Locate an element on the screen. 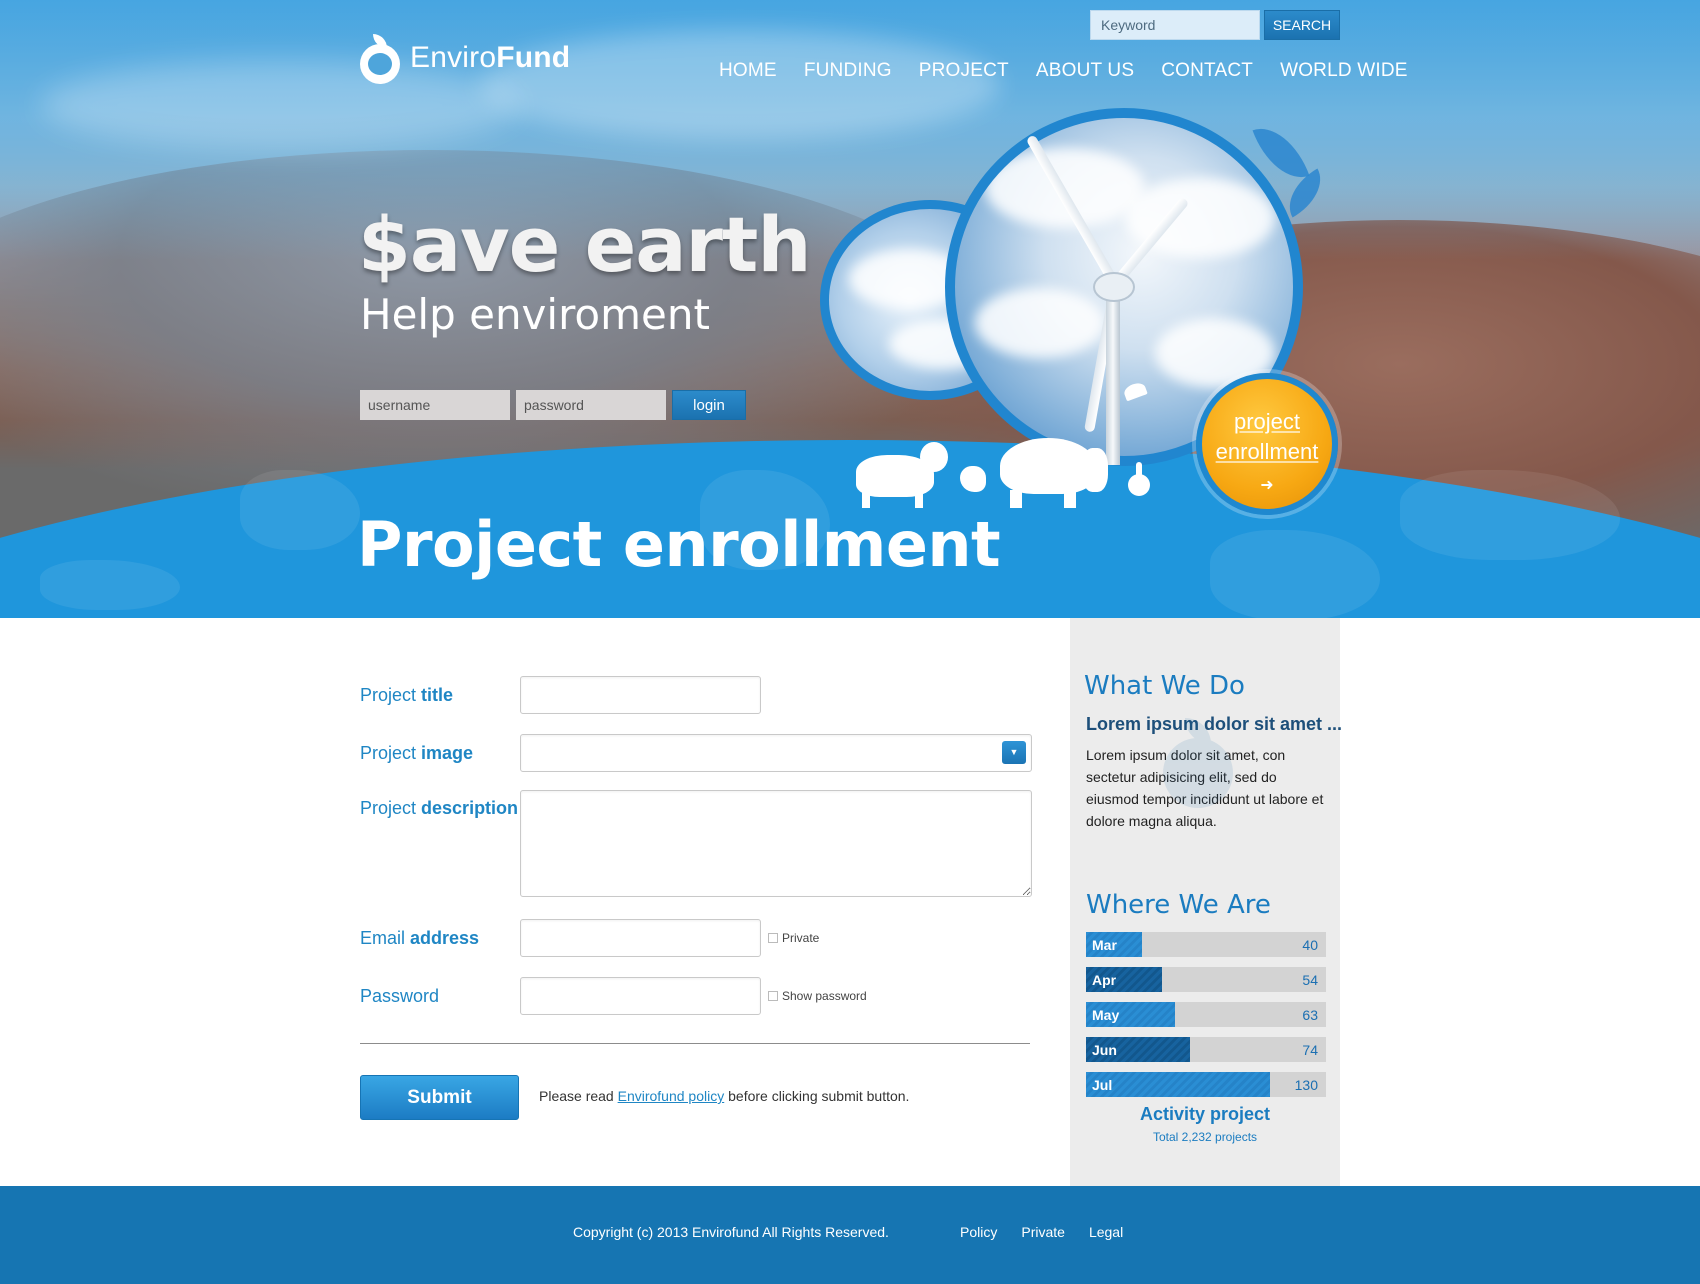 The width and height of the screenshot is (1700, 1284). search-input is located at coordinates (1175, 25).